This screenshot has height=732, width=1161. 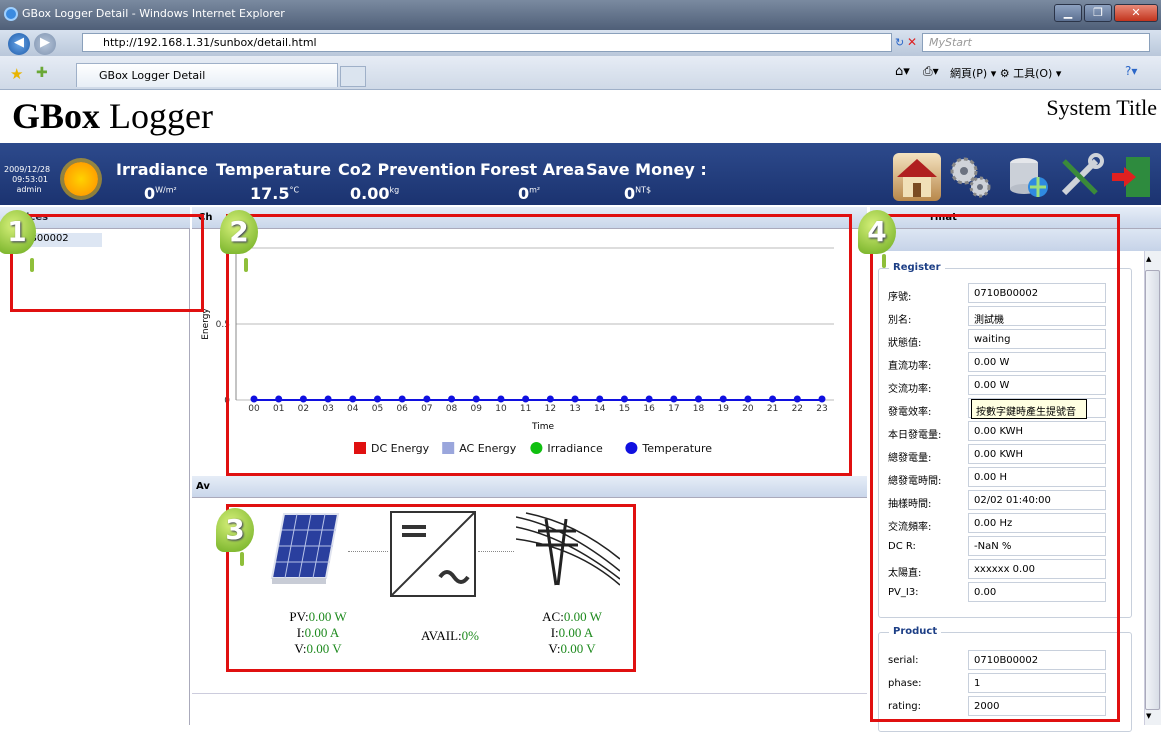 I want to click on time-text: 09:53:01, so click(x=30, y=179).